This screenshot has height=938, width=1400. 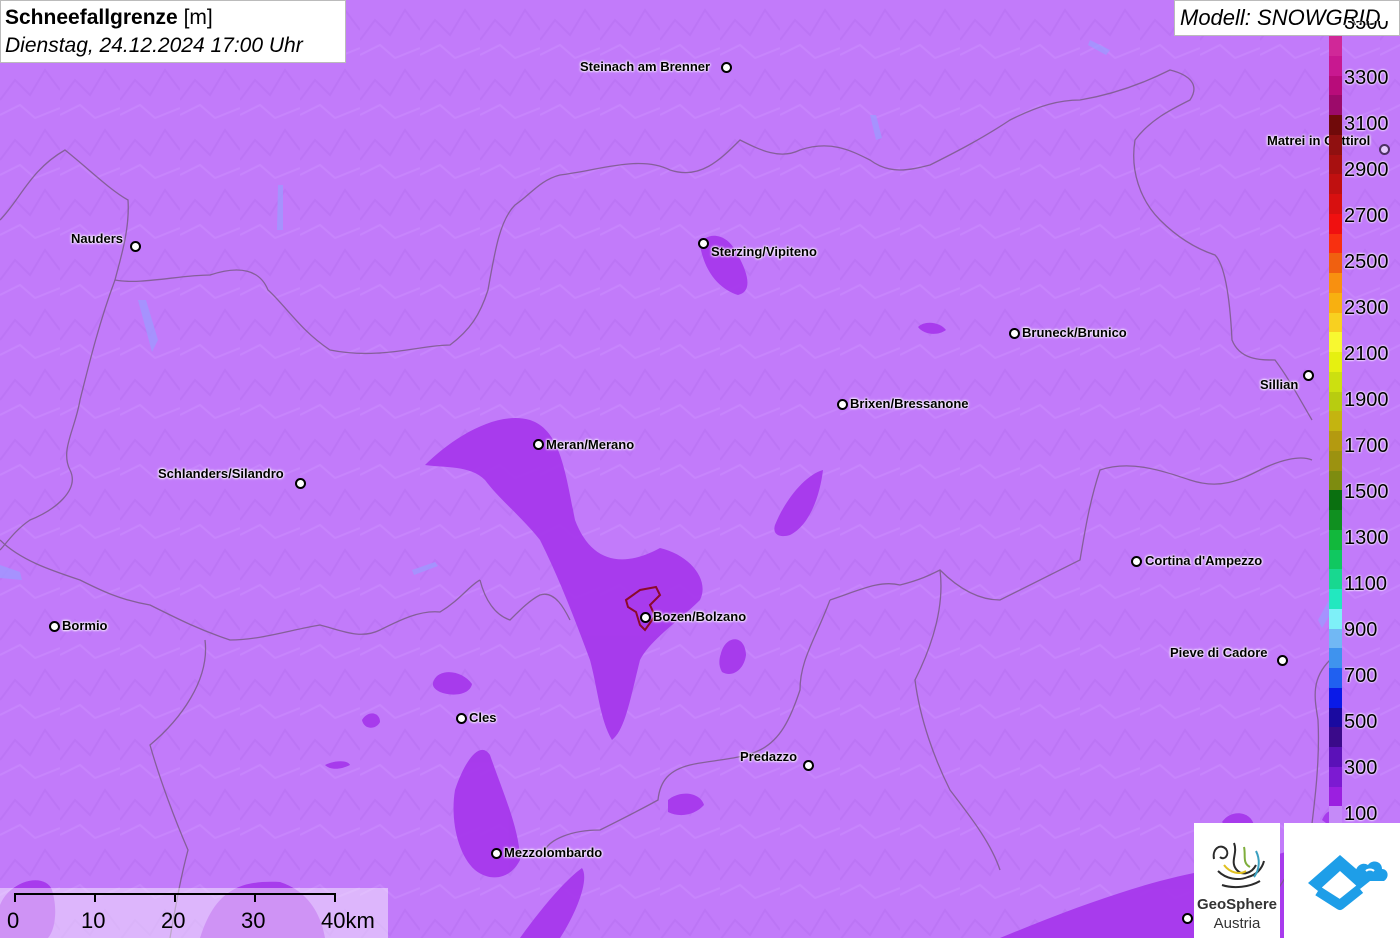 What do you see at coordinates (135, 246) in the screenshot?
I see `city-dot-nauders` at bounding box center [135, 246].